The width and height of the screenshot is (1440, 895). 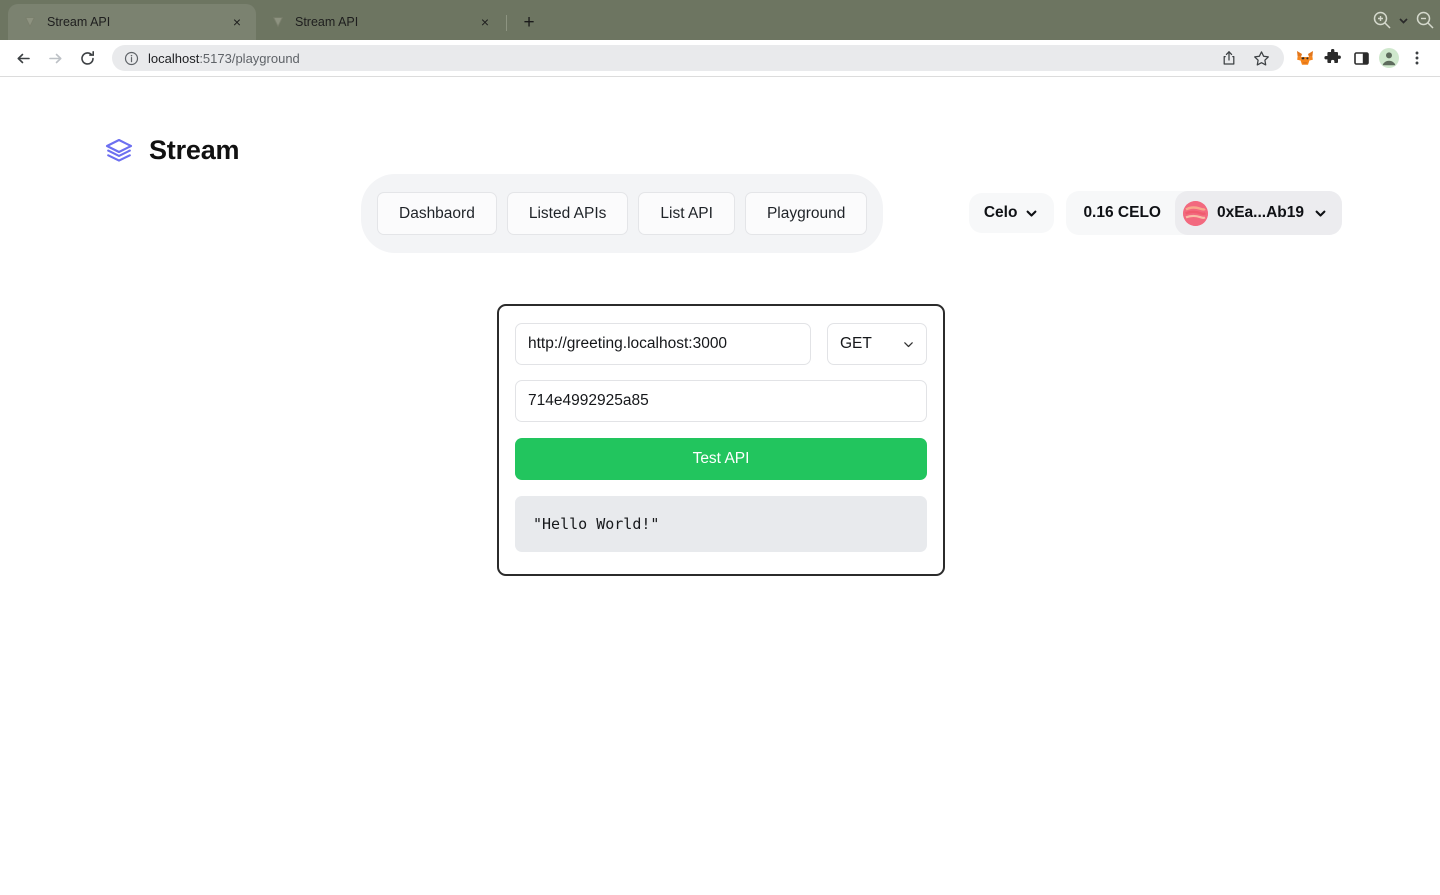 What do you see at coordinates (628, 343) in the screenshot?
I see `api-url-value: http://greeting.localhost:3000` at bounding box center [628, 343].